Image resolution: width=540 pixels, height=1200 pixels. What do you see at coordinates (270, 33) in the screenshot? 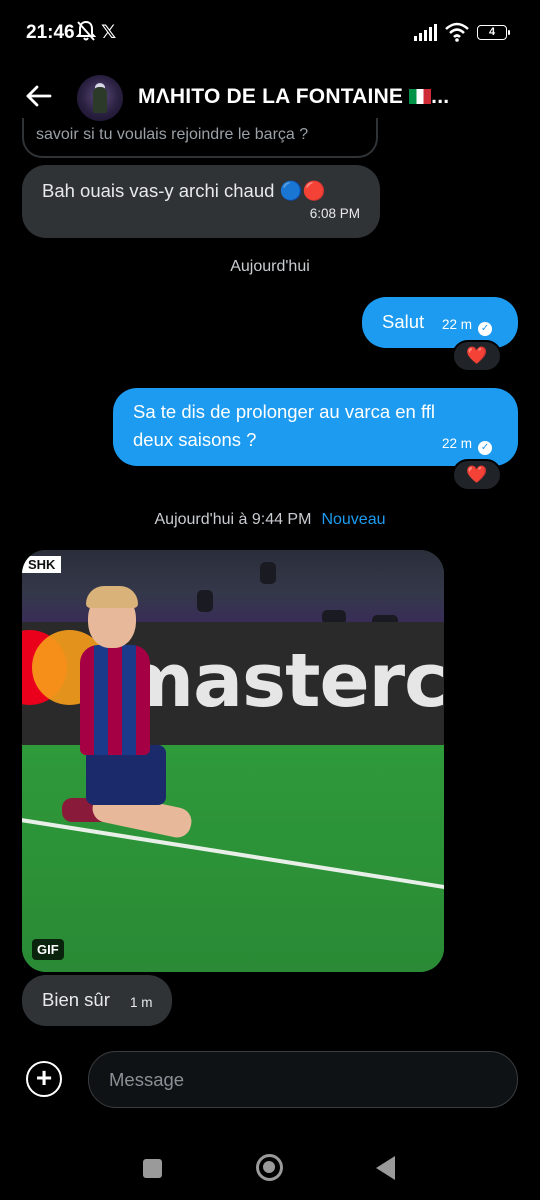
I see `status-bar: 21:46 𝕏 4` at bounding box center [270, 33].